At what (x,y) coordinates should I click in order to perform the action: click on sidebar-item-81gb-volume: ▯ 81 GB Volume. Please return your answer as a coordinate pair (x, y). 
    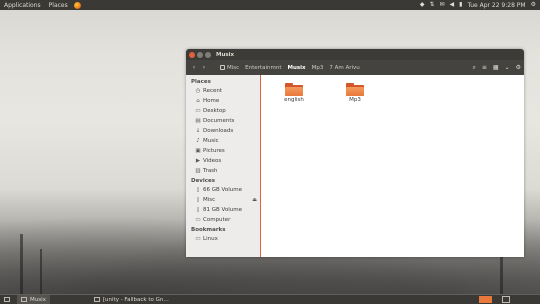
    Looking at the image, I should click on (223, 210).